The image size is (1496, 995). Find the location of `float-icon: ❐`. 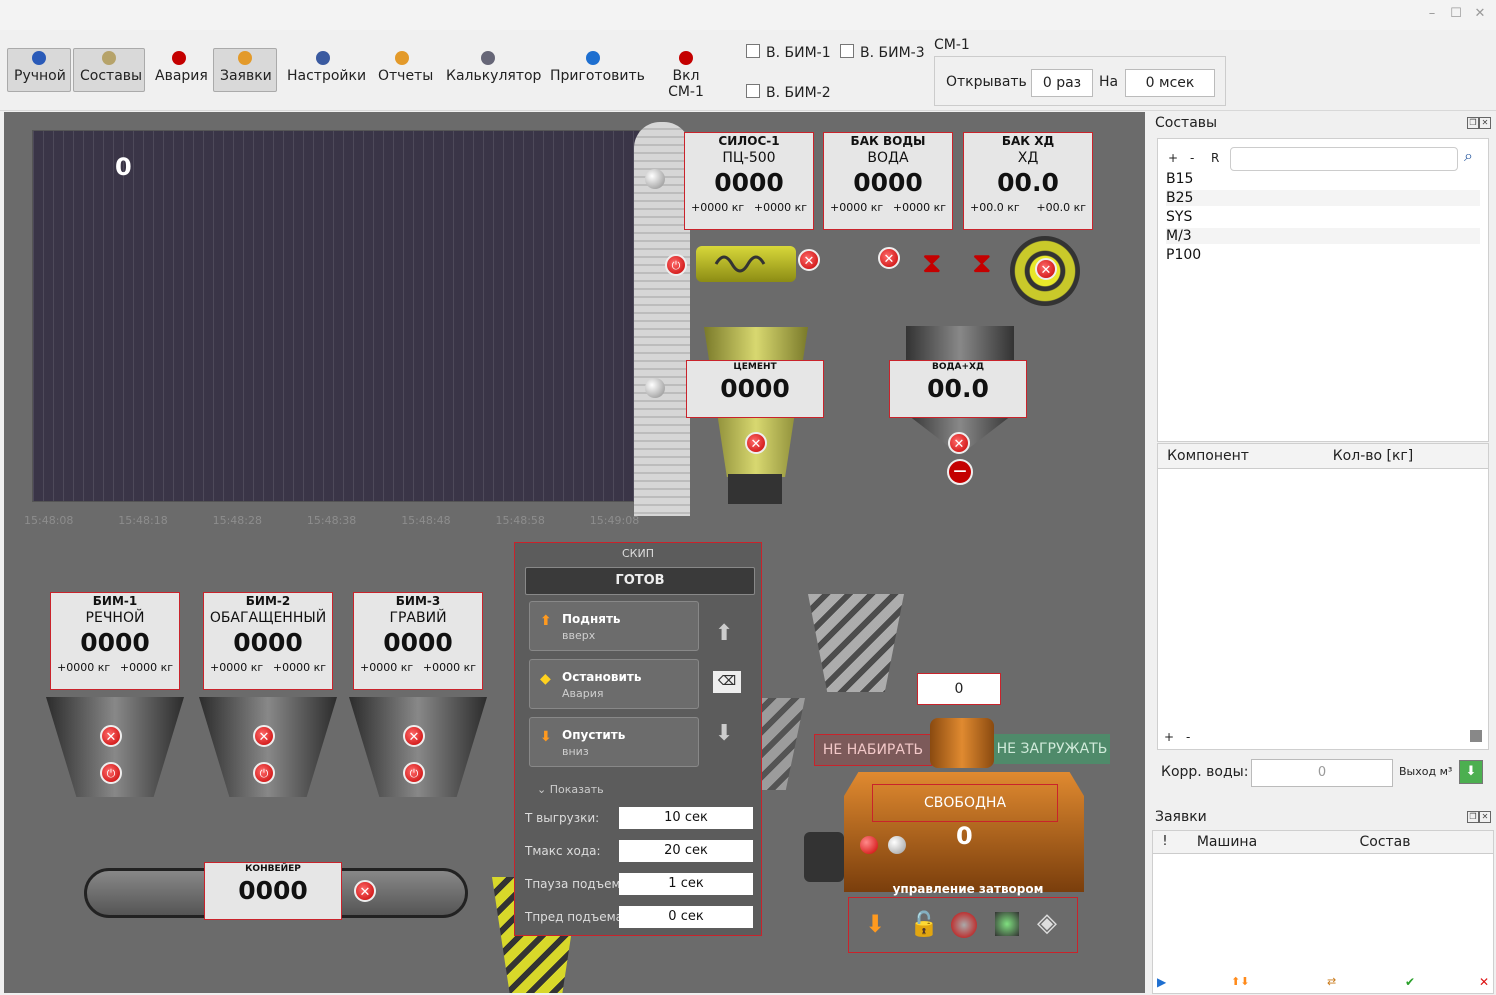

float-icon: ❐ is located at coordinates (1473, 123).